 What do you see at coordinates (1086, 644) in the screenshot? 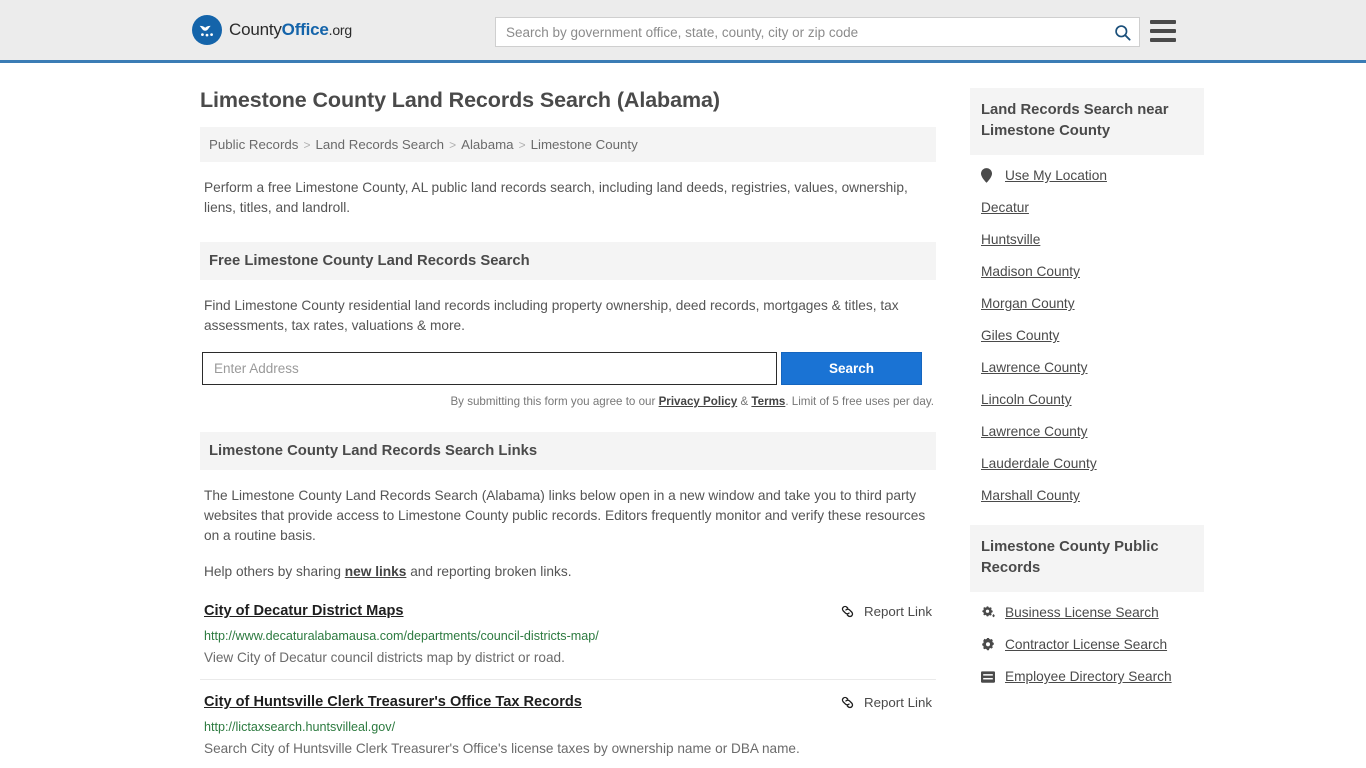
I see `sidebar-link-label: Contractor License Search` at bounding box center [1086, 644].